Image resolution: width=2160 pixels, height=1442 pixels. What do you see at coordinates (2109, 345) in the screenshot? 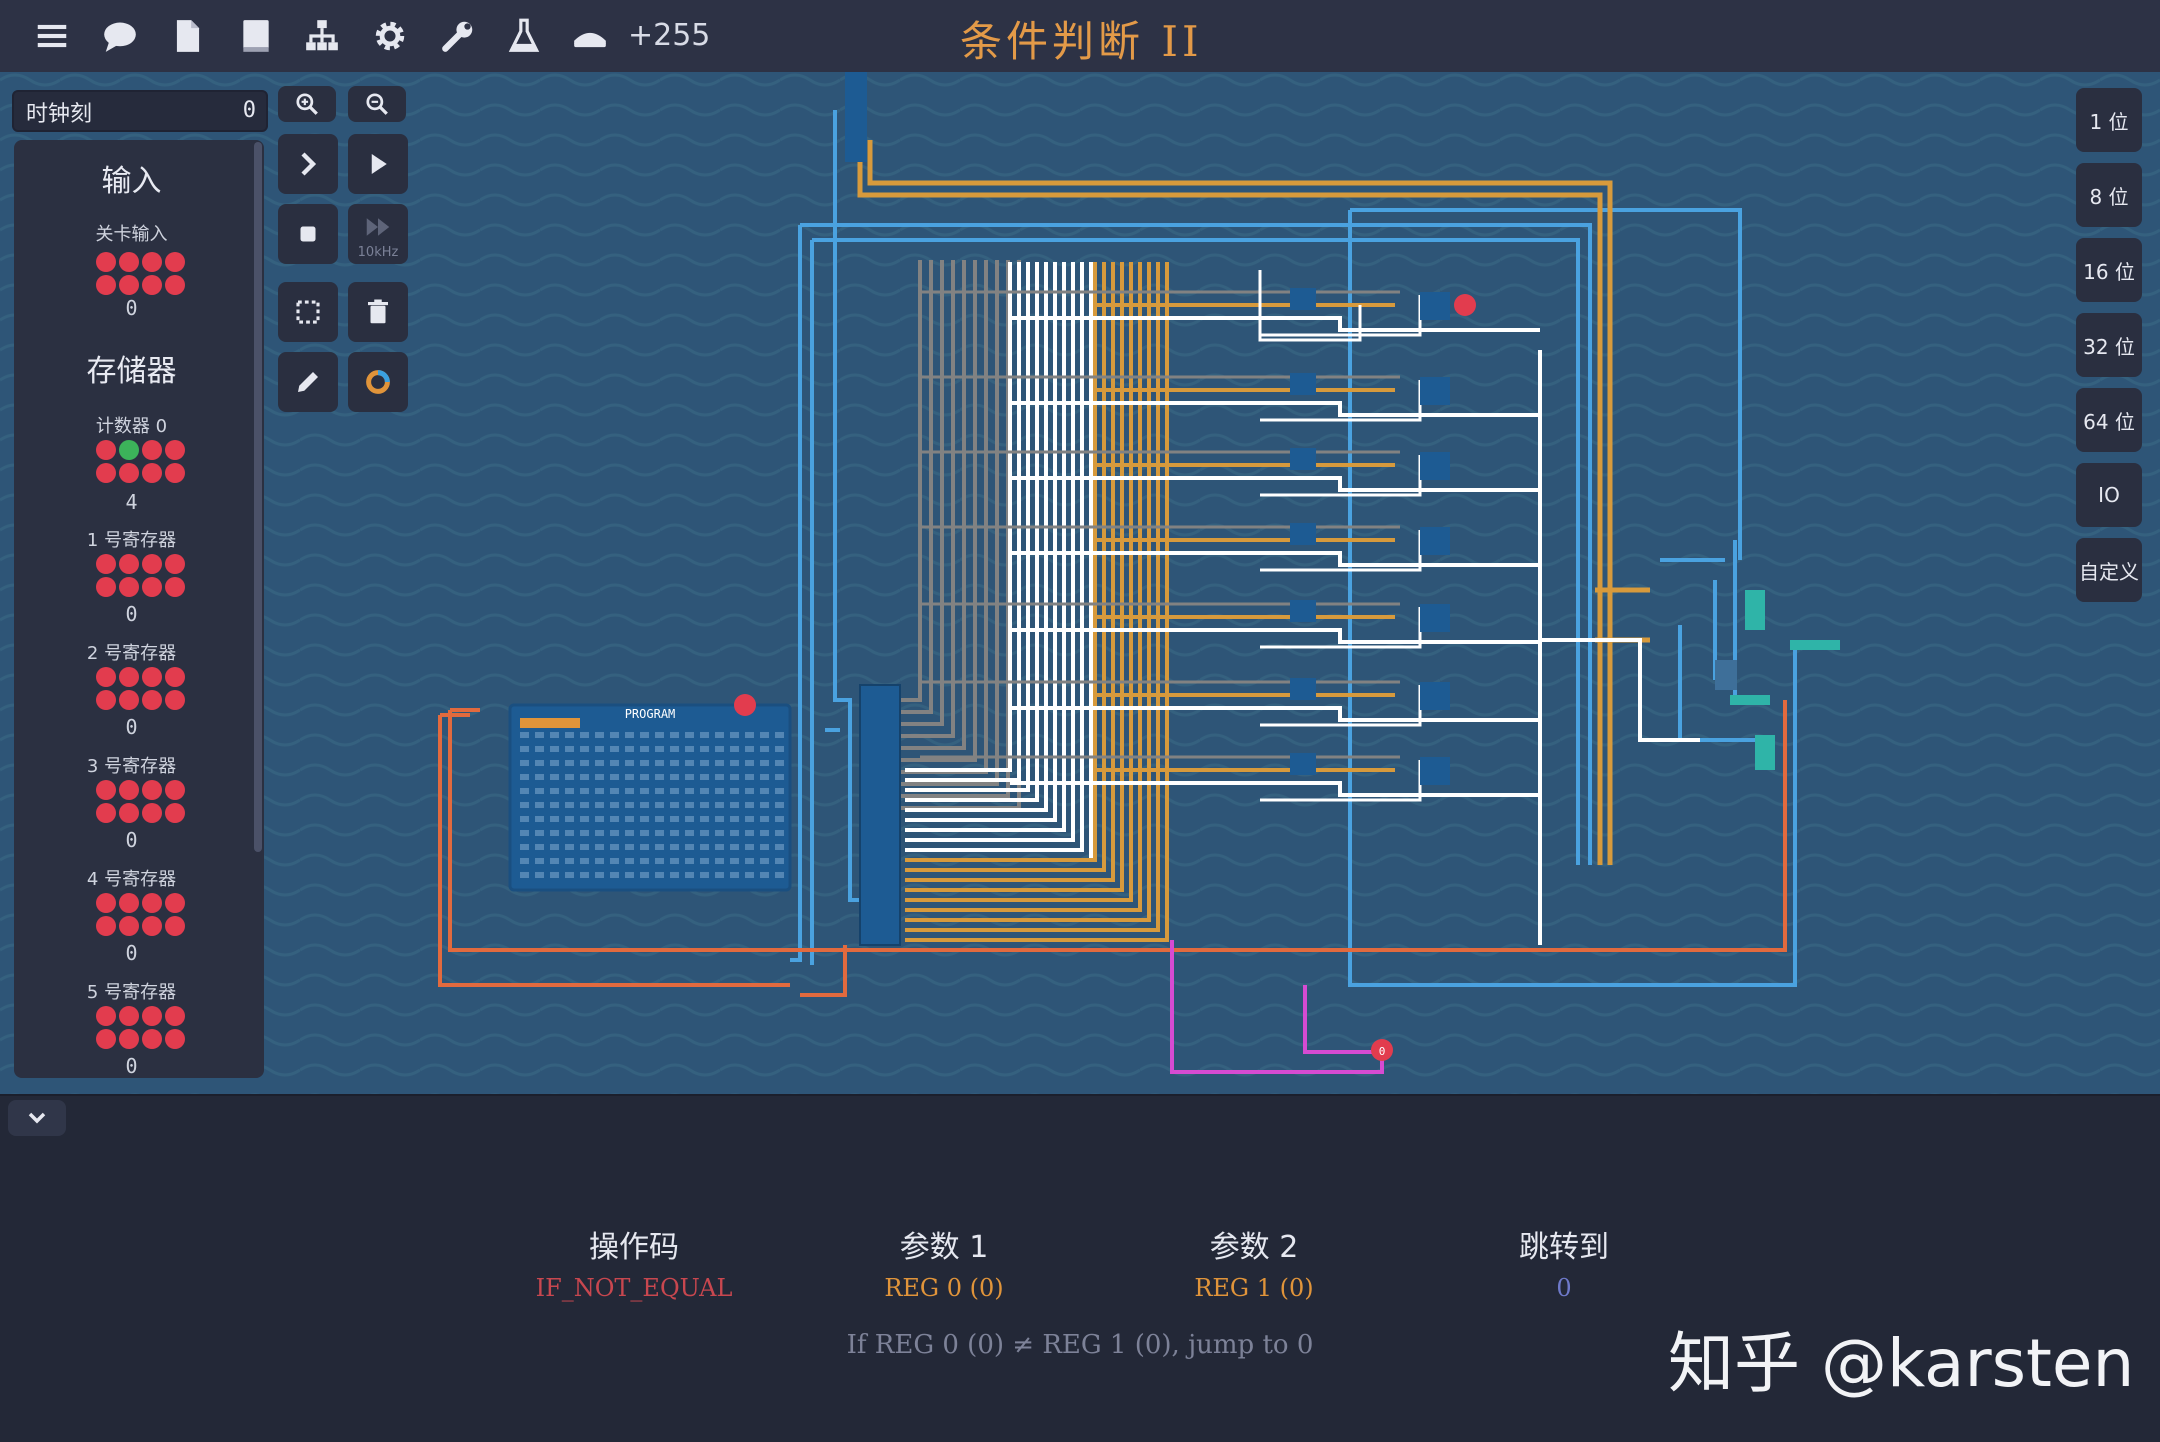
I see `component-category-button: 32 位` at bounding box center [2109, 345].